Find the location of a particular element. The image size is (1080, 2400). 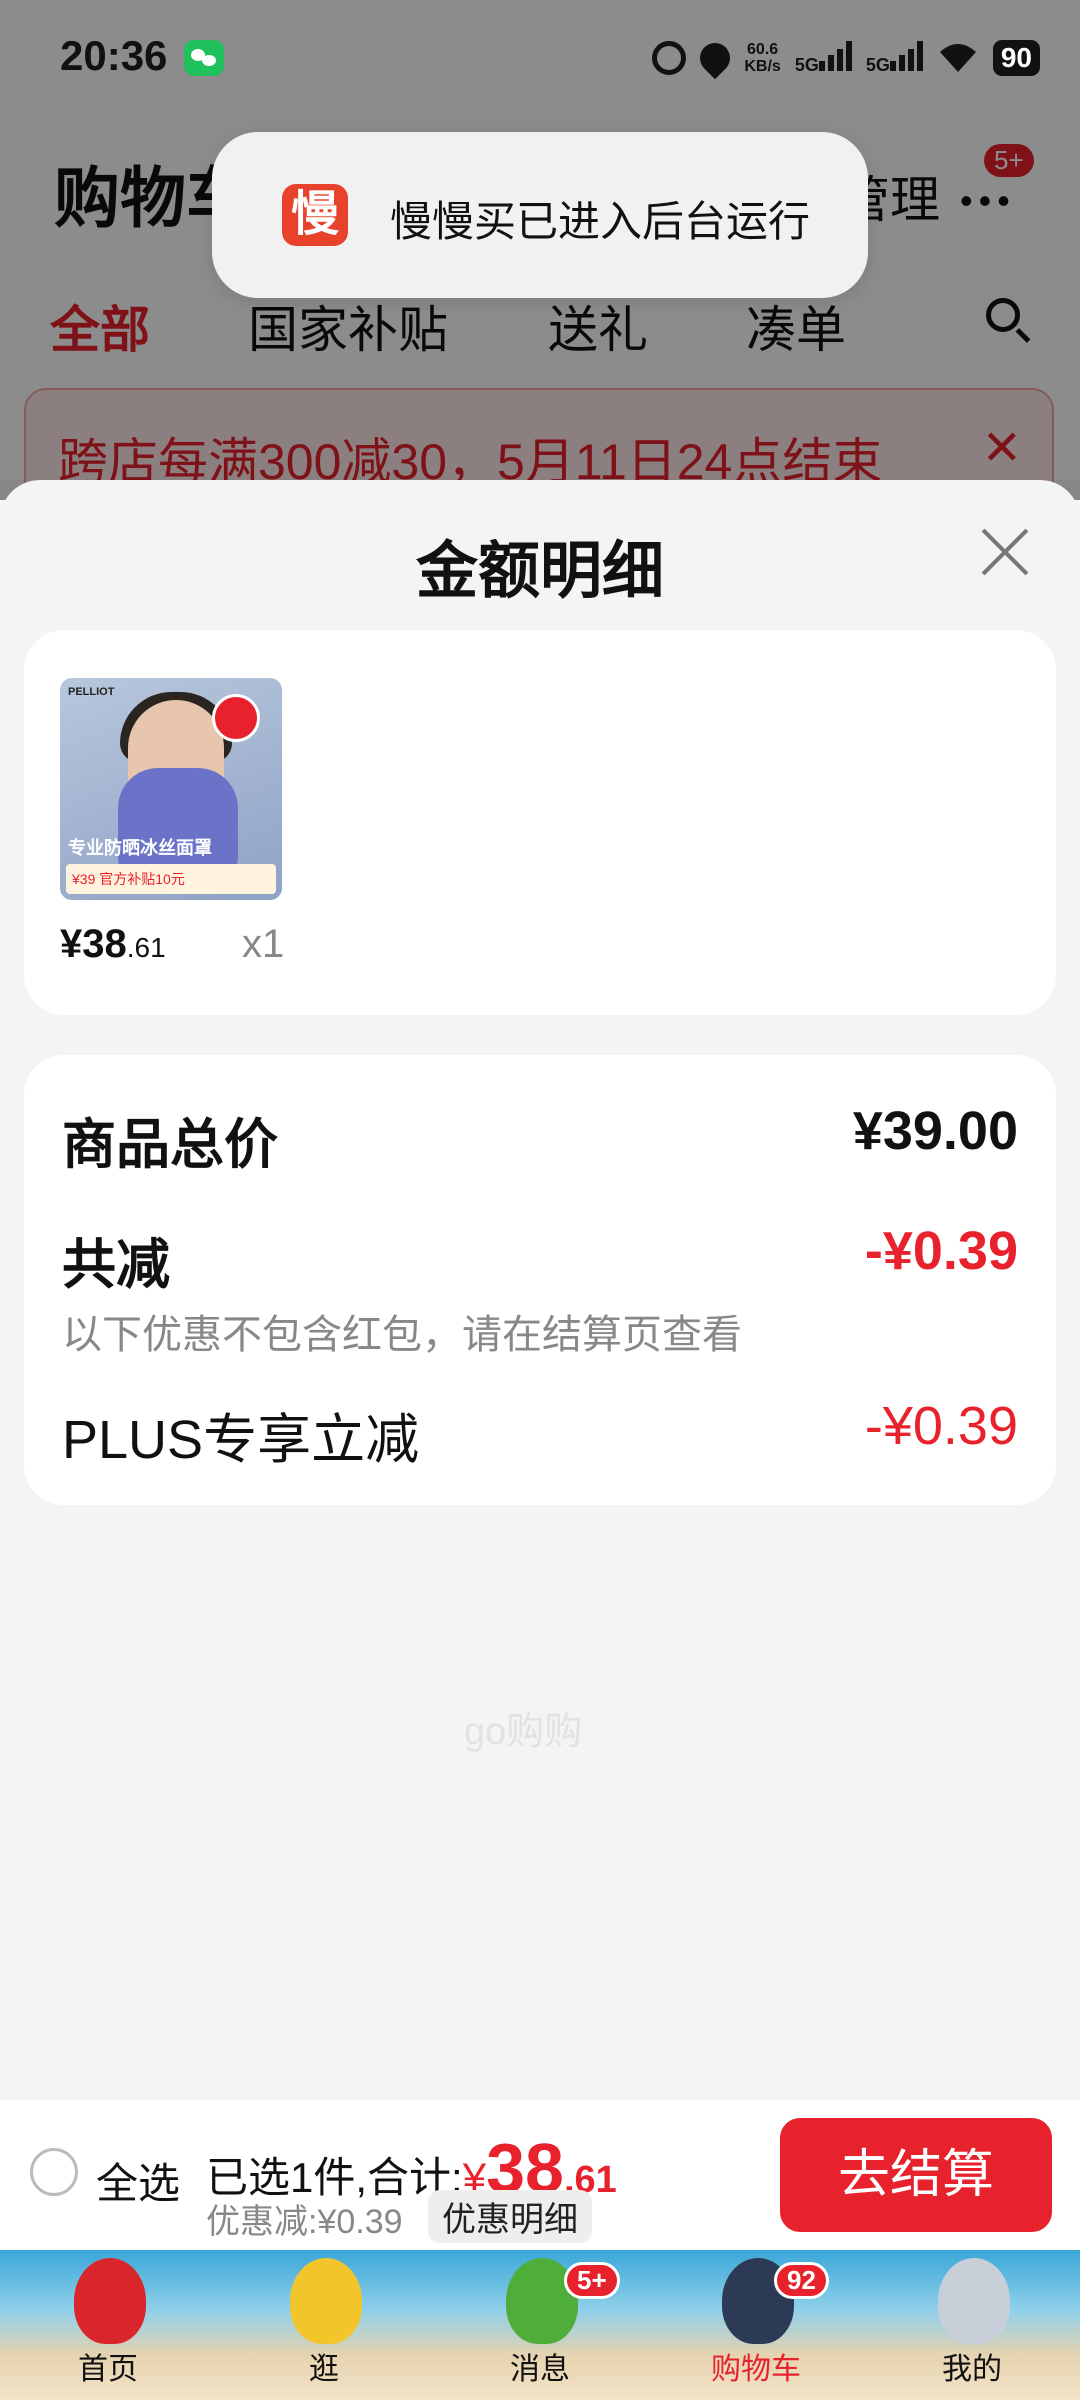

reduce-note: 以下优惠不包含红包，请在结算页查看 is located at coordinates (402, 1335).